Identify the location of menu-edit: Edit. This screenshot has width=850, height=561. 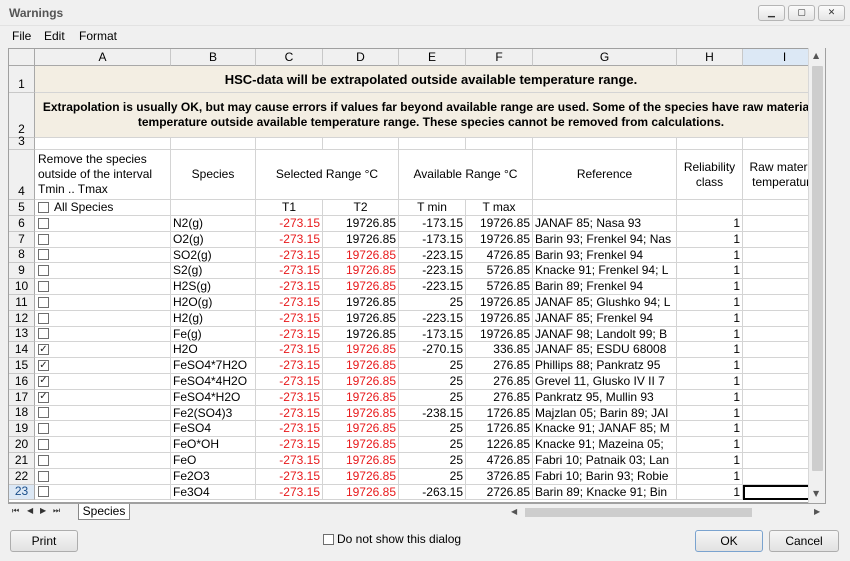
(54, 36).